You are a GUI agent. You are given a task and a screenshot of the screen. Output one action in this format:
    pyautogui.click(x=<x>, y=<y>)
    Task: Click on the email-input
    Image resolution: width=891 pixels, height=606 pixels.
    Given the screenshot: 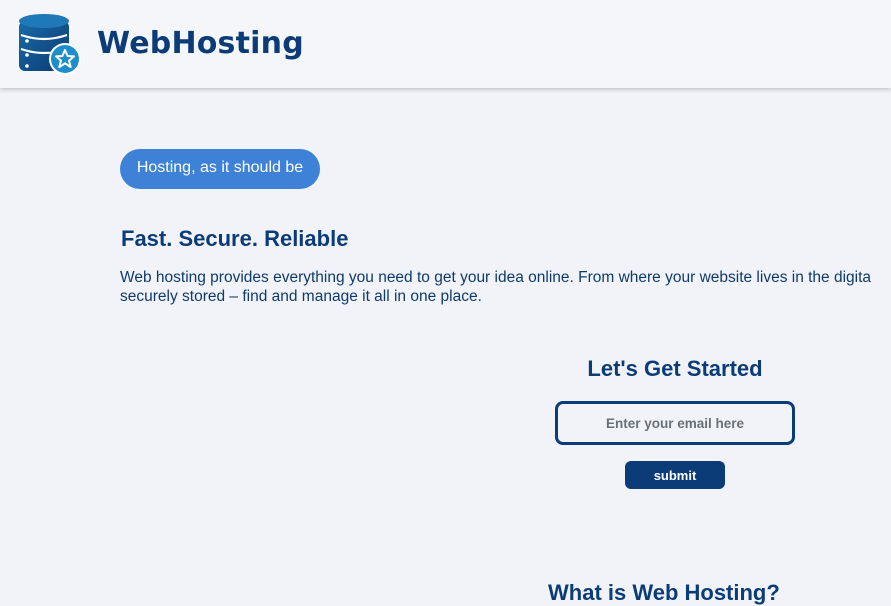 What is the action you would take?
    pyautogui.click(x=675, y=423)
    